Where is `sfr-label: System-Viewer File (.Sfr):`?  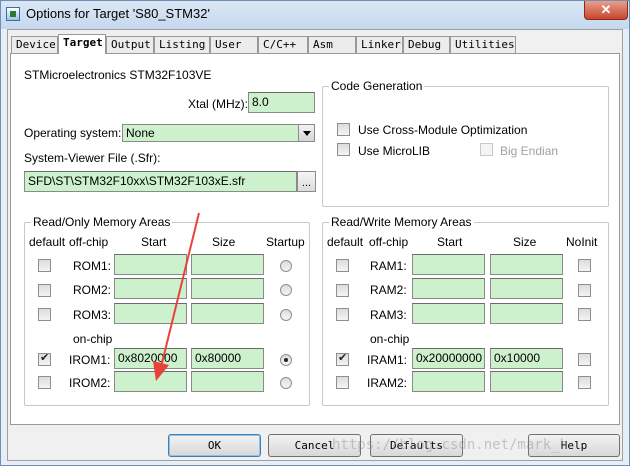 sfr-label: System-Viewer File (.Sfr): is located at coordinates (92, 158).